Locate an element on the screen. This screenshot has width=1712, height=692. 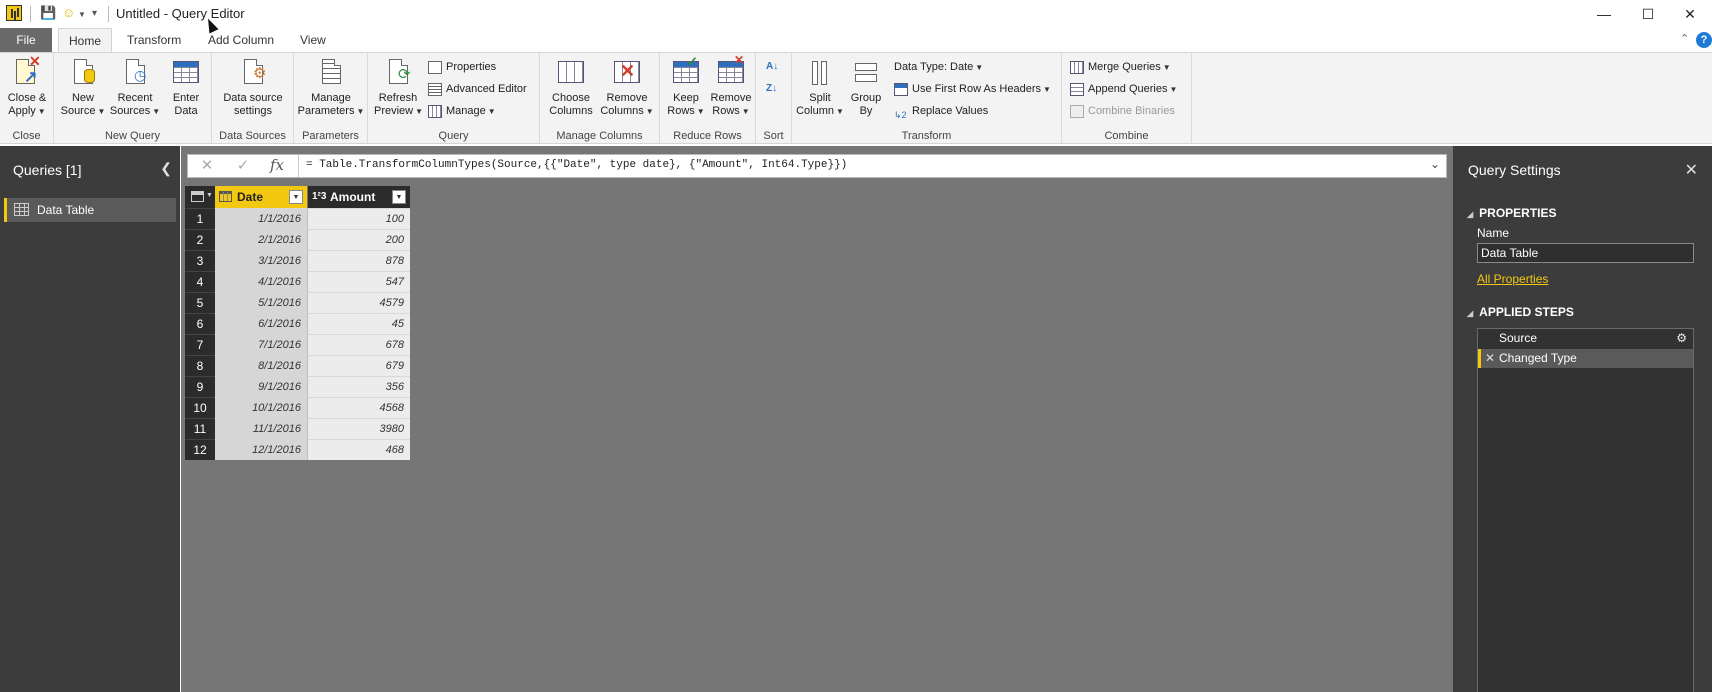
row-number: 12 is located at coordinates (200, 449).